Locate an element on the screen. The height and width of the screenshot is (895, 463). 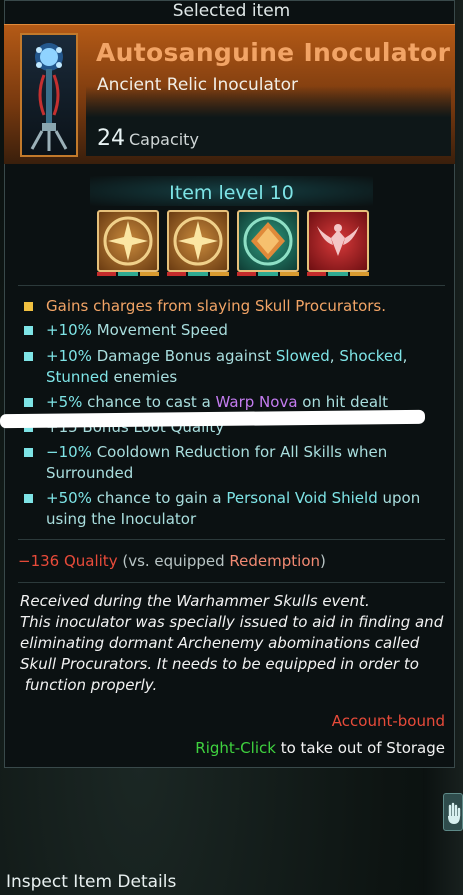
stat-3-keyword-3: Stunned is located at coordinates (77, 377).